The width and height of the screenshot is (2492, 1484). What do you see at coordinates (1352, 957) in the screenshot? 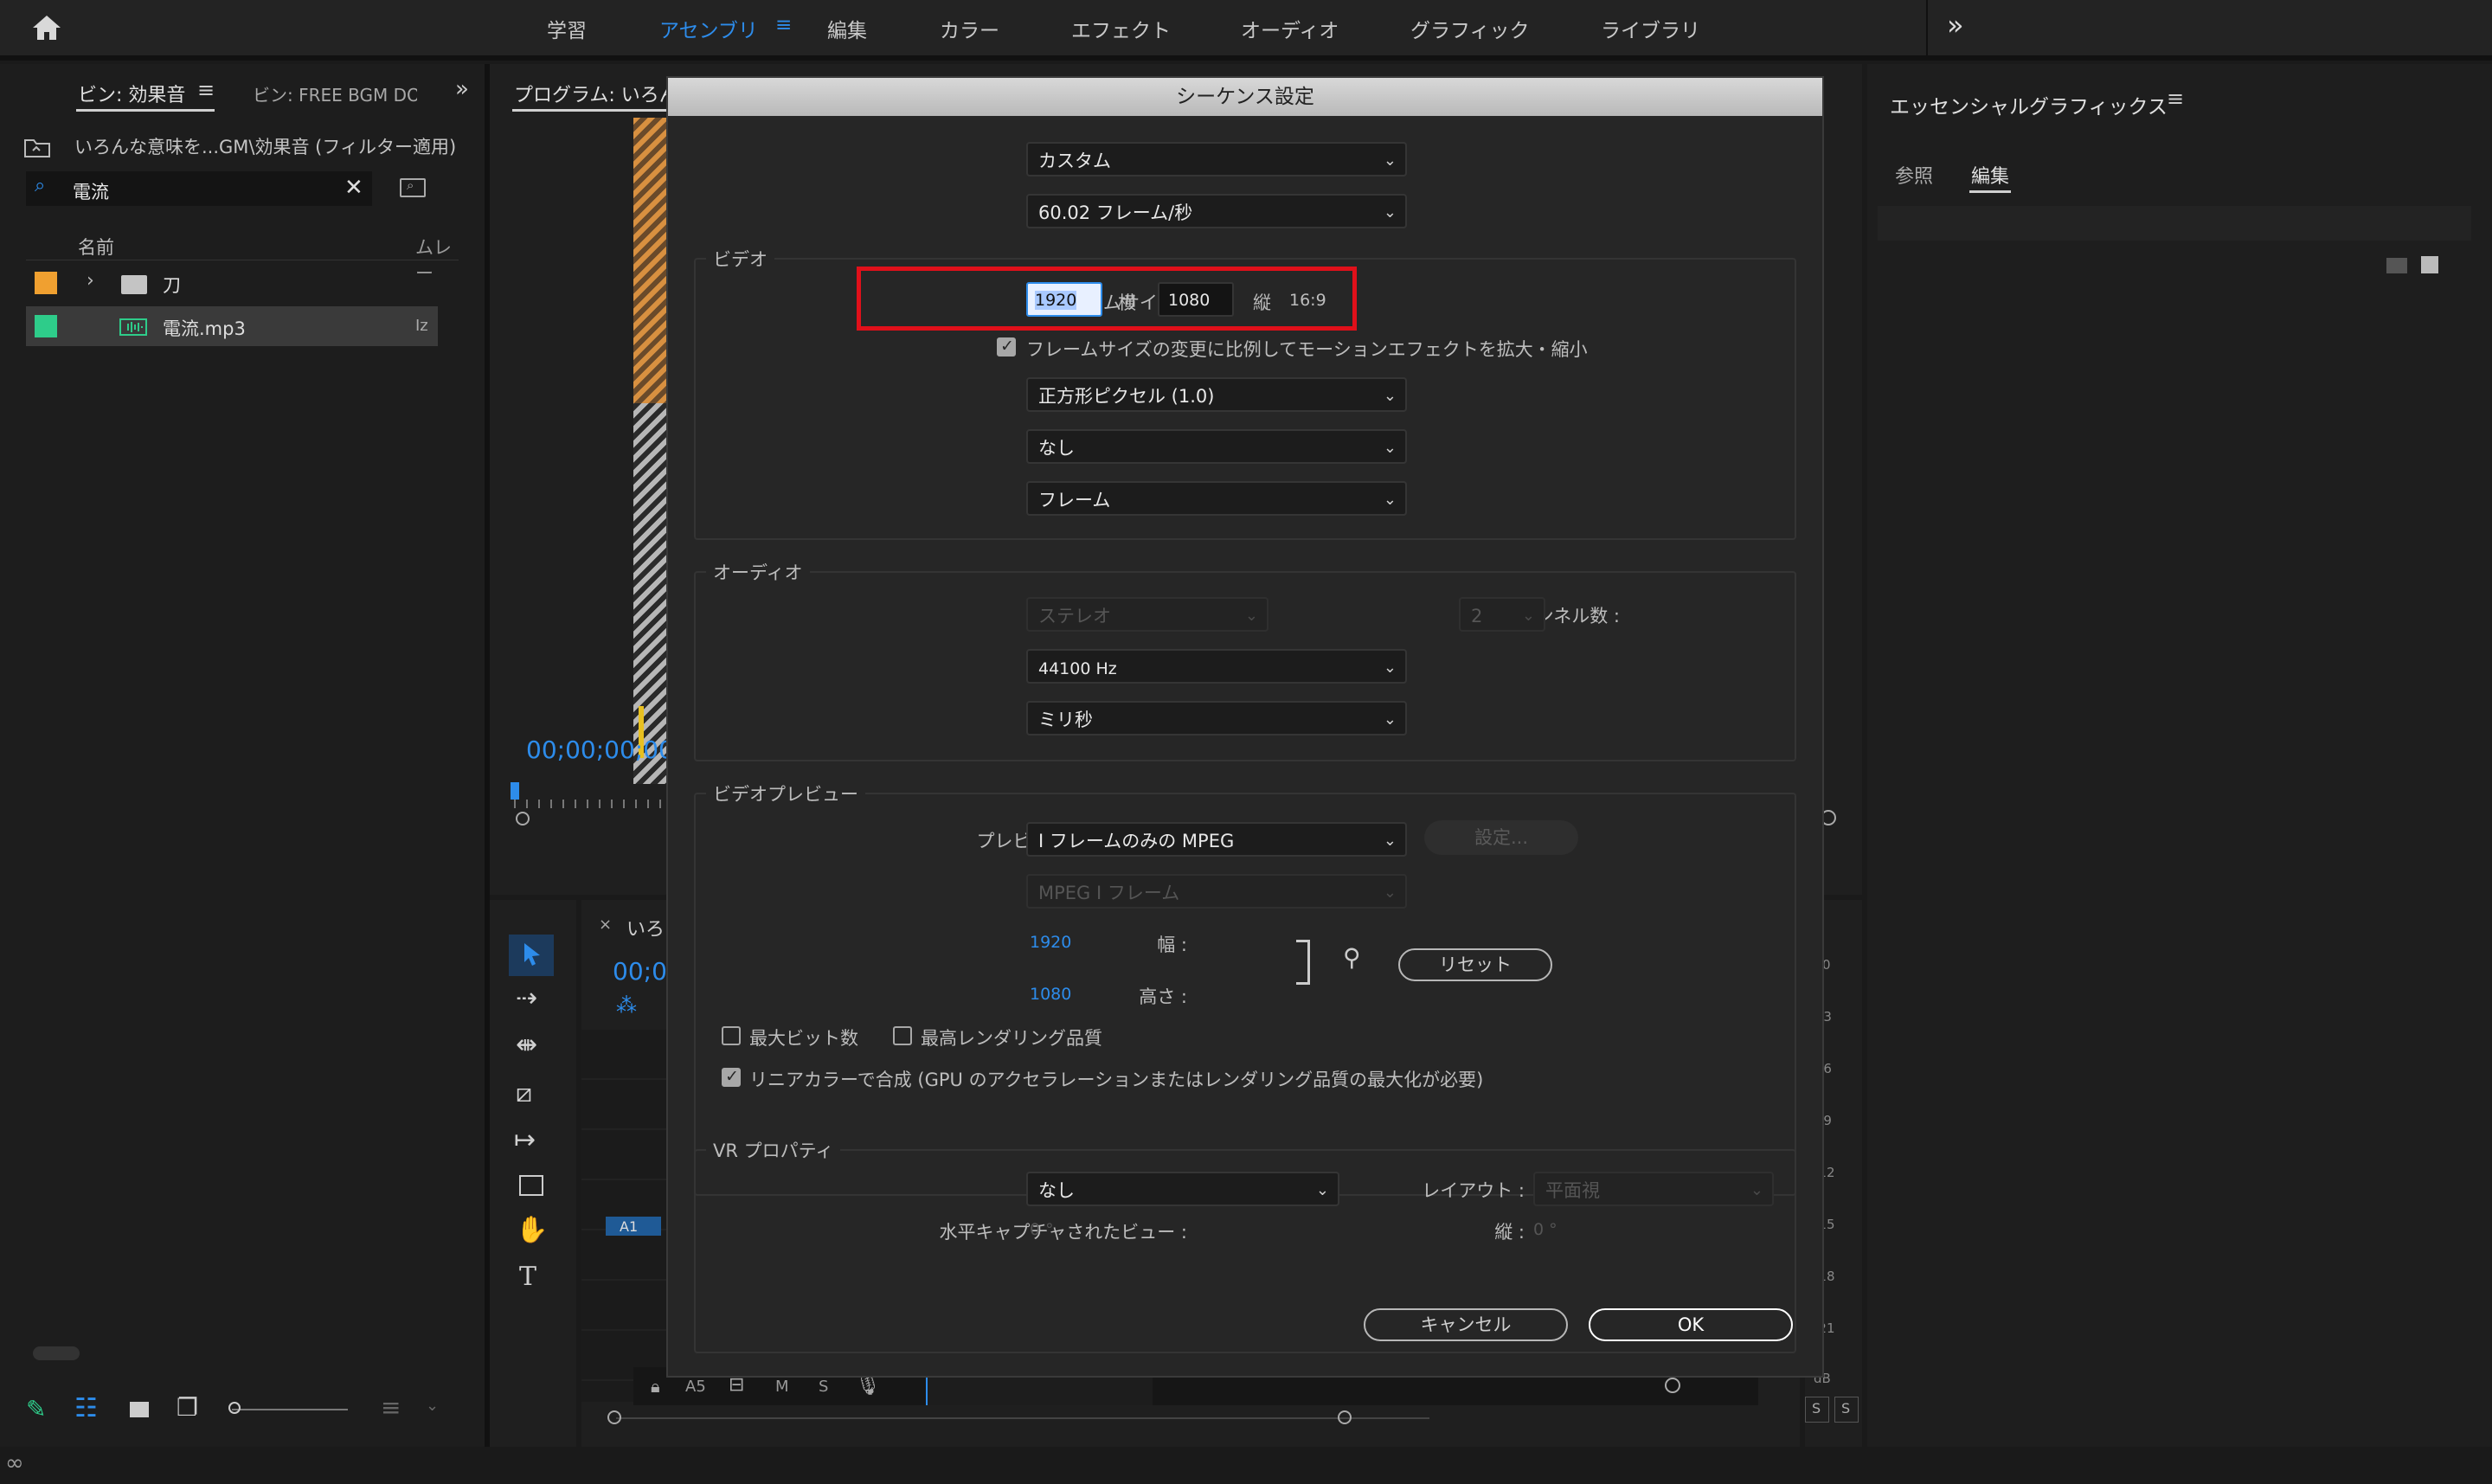
I see `link-icon: ⚲` at bounding box center [1352, 957].